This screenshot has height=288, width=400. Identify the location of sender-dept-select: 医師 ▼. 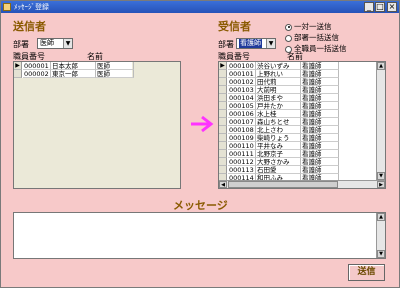
(55, 43).